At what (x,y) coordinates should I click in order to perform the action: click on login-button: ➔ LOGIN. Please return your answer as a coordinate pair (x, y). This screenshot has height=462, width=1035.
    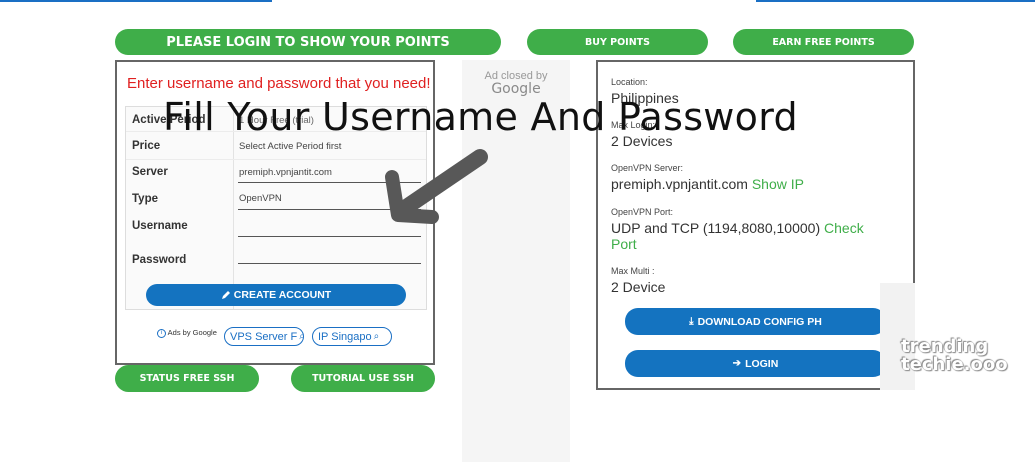
    Looking at the image, I should click on (755, 363).